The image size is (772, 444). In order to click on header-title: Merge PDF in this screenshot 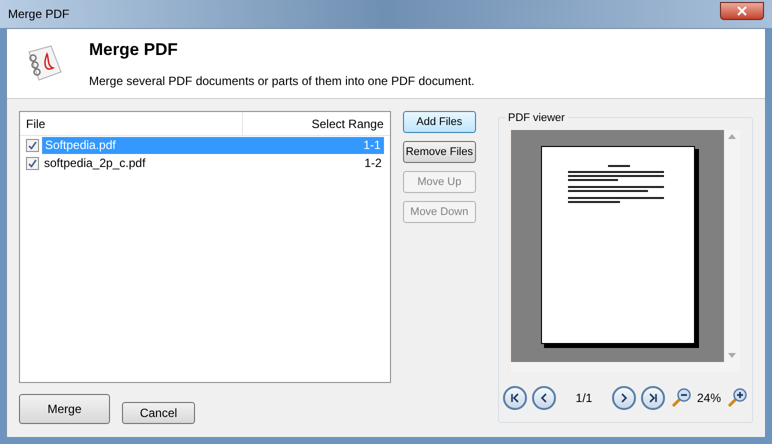, I will do `click(134, 49)`.